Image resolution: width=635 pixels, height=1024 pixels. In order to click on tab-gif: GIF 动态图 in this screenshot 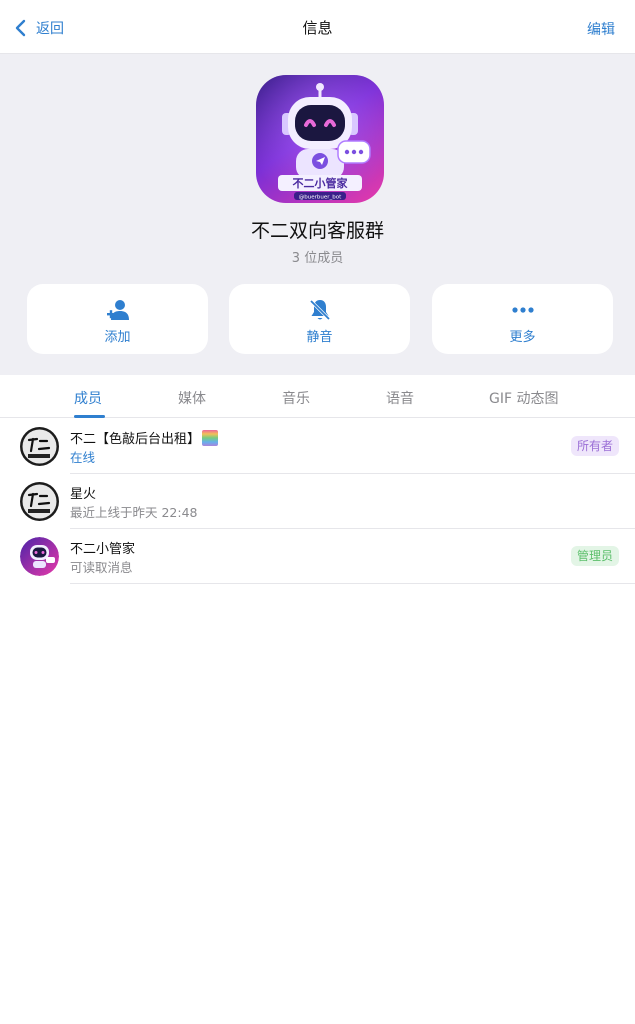, I will do `click(523, 398)`.